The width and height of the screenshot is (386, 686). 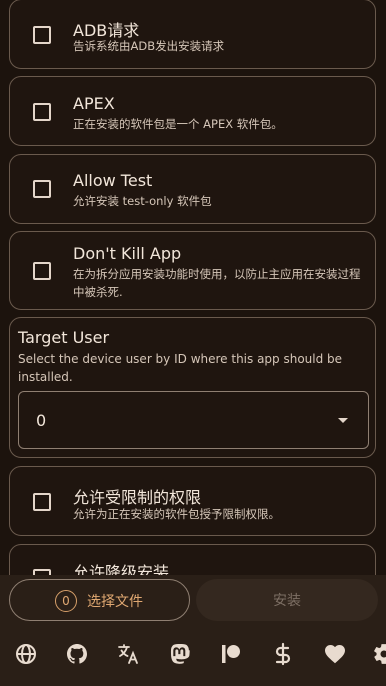 I want to click on github-icon, so click(x=77, y=654).